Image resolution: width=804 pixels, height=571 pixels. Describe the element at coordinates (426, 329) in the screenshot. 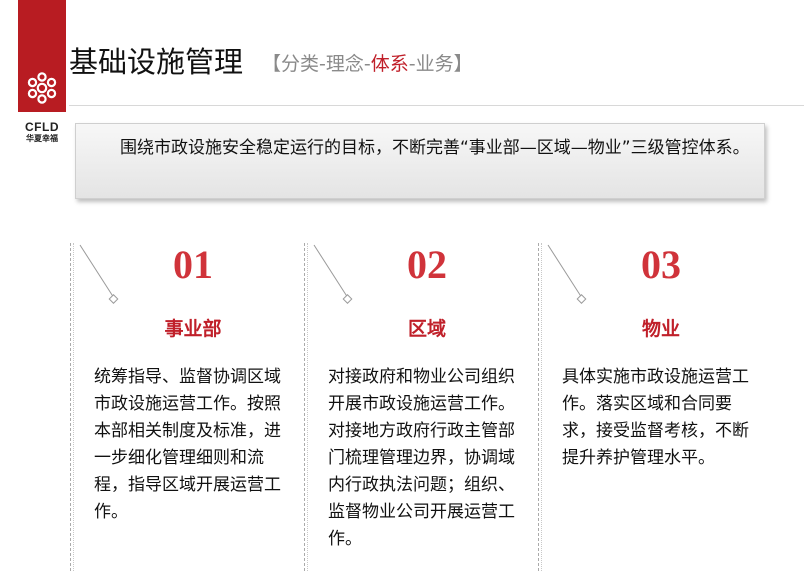

I see `column-title: 区域` at that location.